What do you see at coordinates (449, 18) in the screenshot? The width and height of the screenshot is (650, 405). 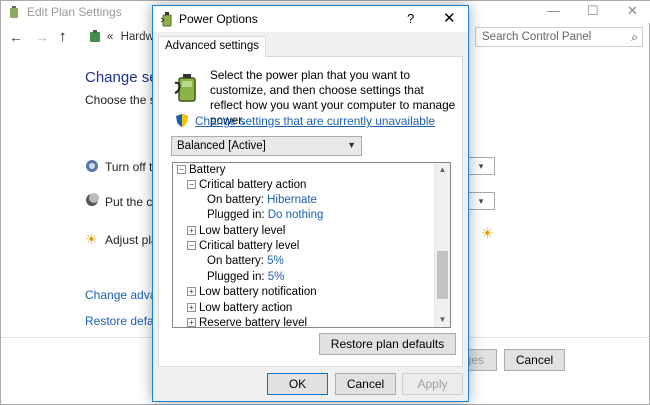 I see `dialog-close-button: ✕` at bounding box center [449, 18].